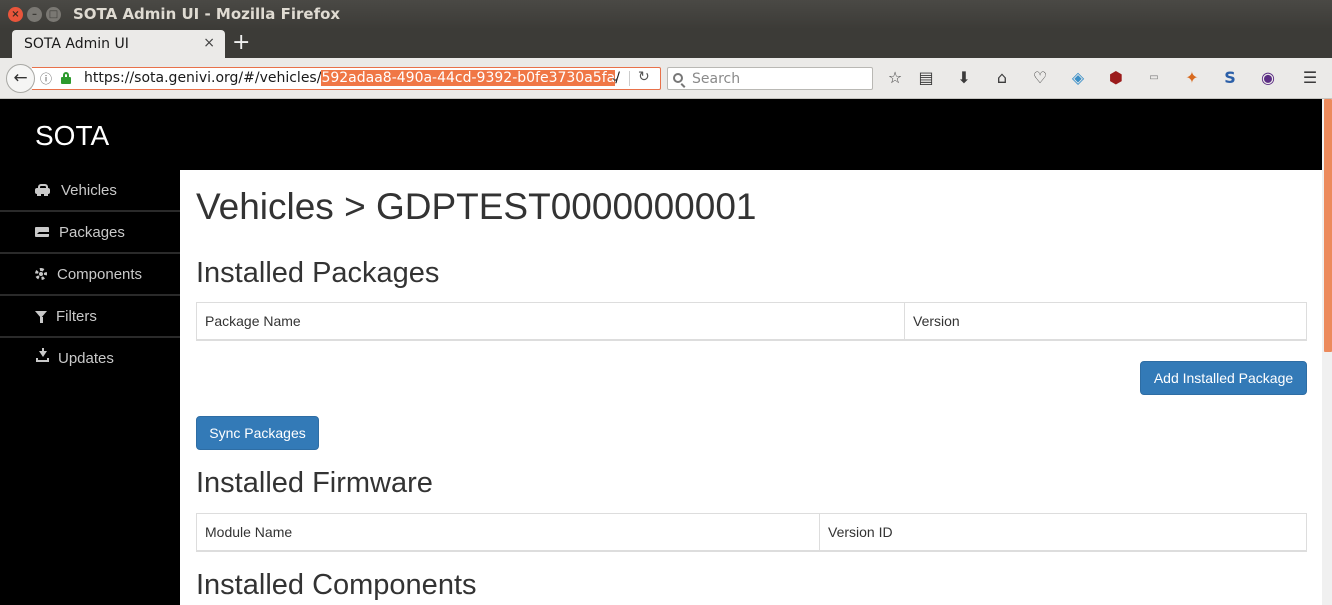  Describe the element at coordinates (678, 78) in the screenshot. I see `search-icon` at that location.